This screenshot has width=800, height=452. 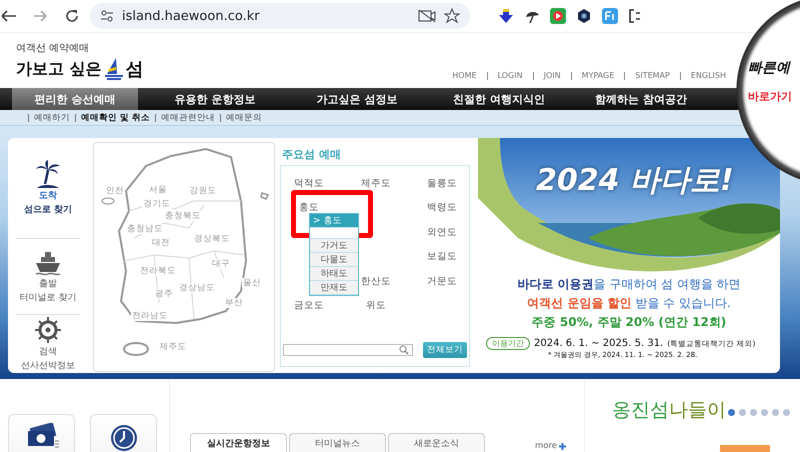 What do you see at coordinates (442, 183) in the screenshot?
I see `island-link: 울릉도` at bounding box center [442, 183].